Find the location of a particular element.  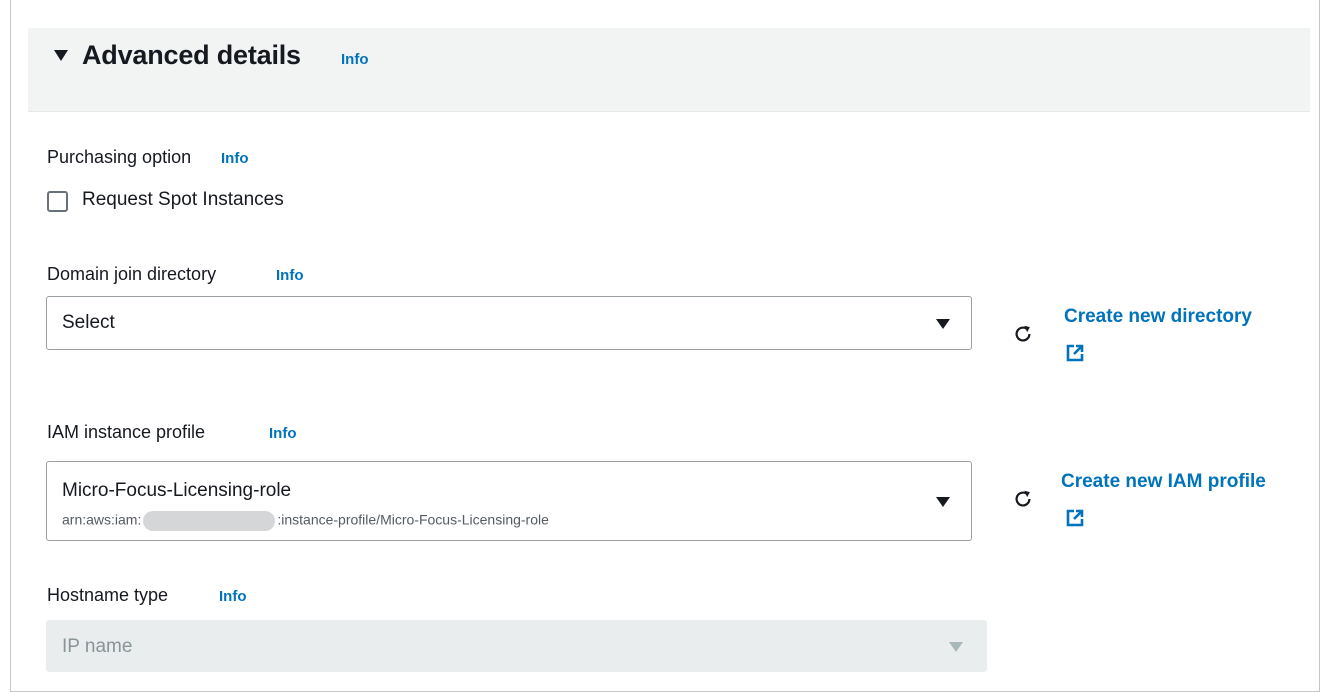

domain-join-directory-info-link: Info is located at coordinates (290, 275).